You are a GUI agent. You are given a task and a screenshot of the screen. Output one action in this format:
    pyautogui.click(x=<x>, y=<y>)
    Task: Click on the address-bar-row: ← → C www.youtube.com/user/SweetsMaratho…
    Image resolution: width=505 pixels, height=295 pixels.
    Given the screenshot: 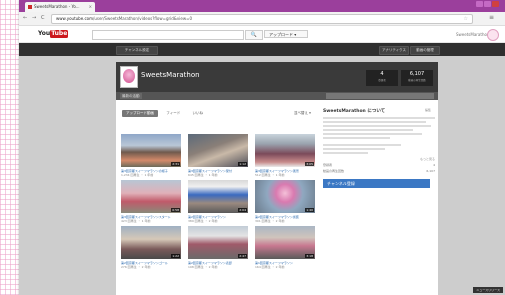 What is the action you would take?
    pyautogui.click(x=262, y=19)
    